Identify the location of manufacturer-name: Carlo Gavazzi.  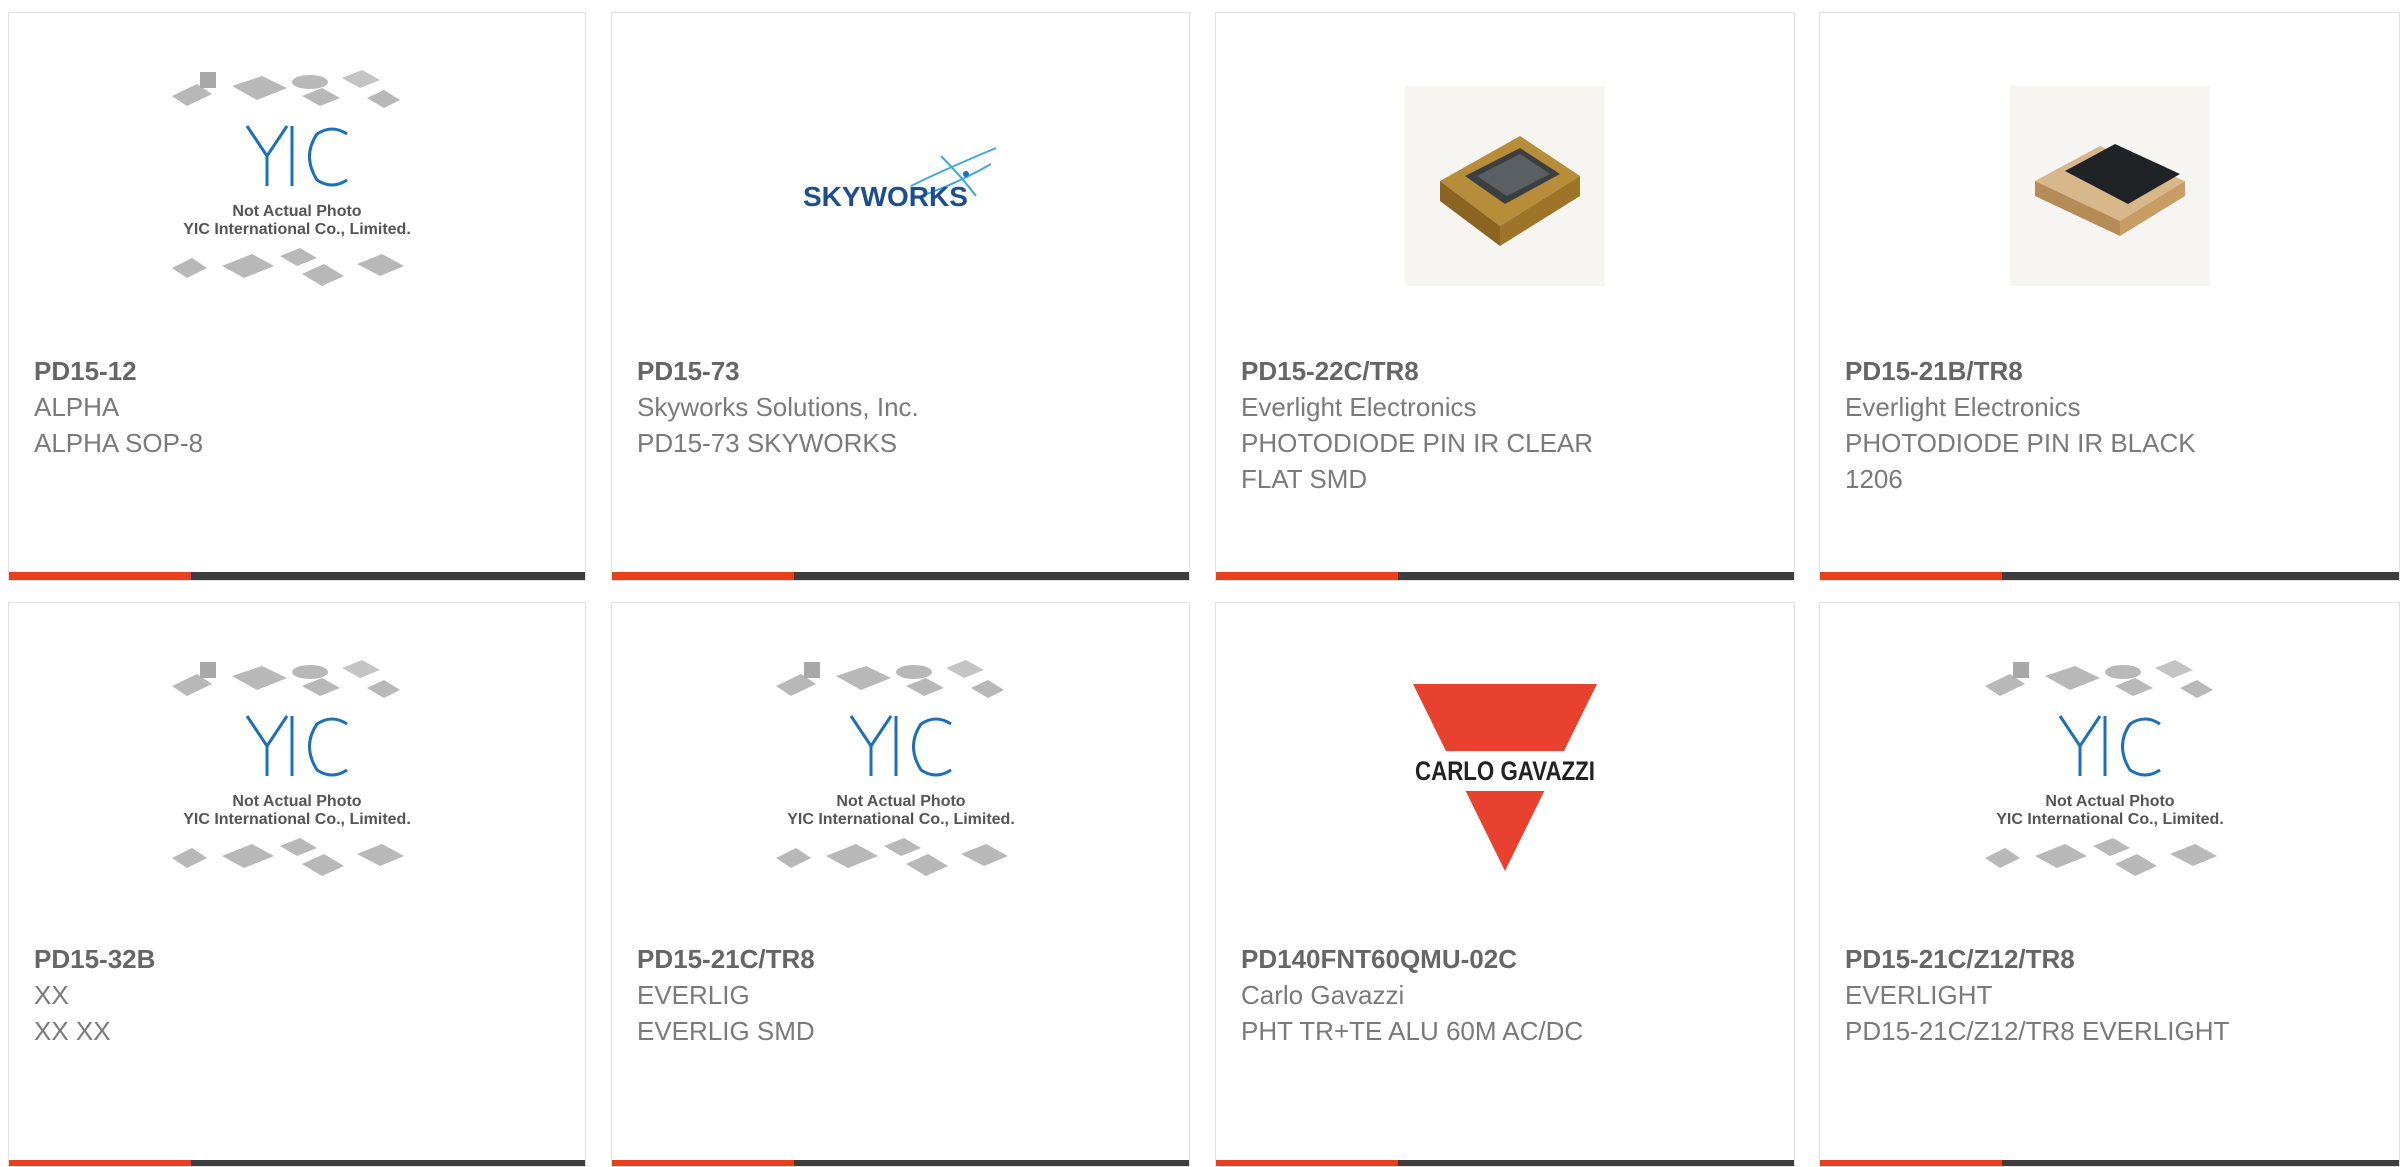
(1323, 995).